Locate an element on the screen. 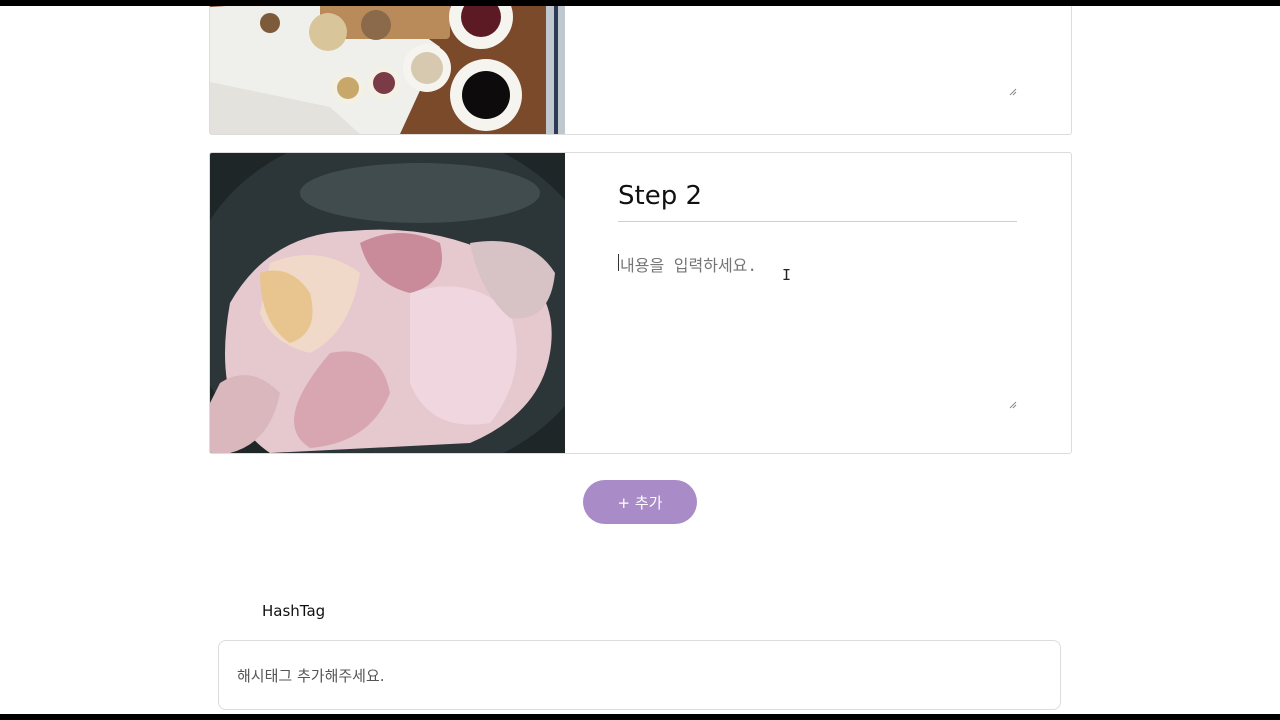 This screenshot has width=1280, height=720. step-1-photo is located at coordinates (387, 70).